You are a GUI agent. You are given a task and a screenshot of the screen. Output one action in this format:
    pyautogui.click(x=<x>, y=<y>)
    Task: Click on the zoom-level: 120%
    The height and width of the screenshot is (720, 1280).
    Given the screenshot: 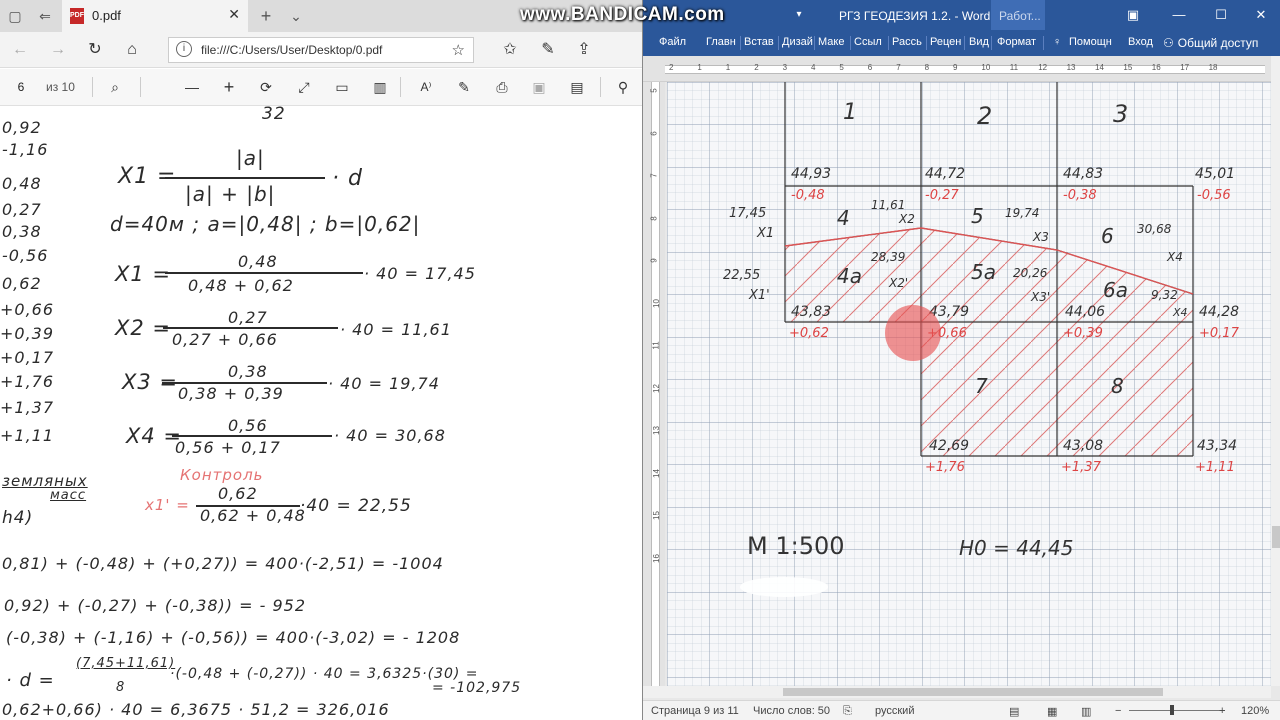 What is the action you would take?
    pyautogui.click(x=1255, y=711)
    